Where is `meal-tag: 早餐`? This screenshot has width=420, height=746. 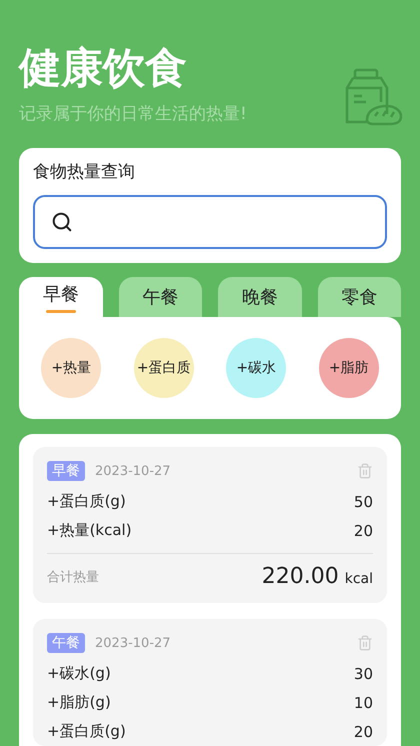
meal-tag: 早餐 is located at coordinates (66, 471).